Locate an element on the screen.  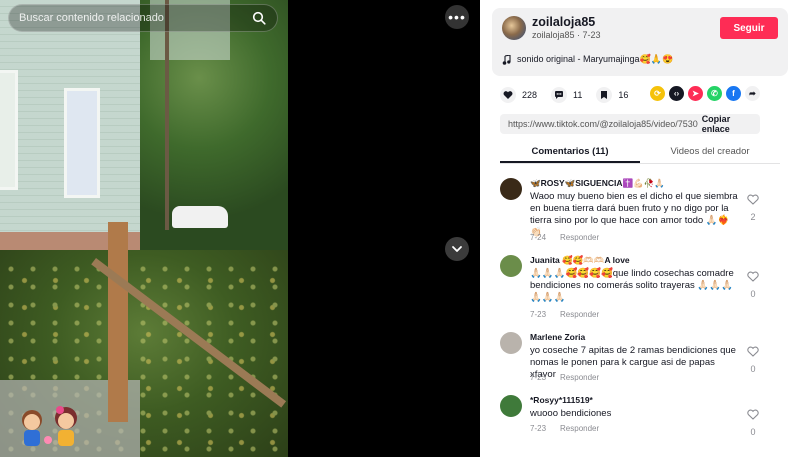
comment-username: Juanita 🥰🥰🫶🏻🫶🏻A love is located at coordinates (580, 260).